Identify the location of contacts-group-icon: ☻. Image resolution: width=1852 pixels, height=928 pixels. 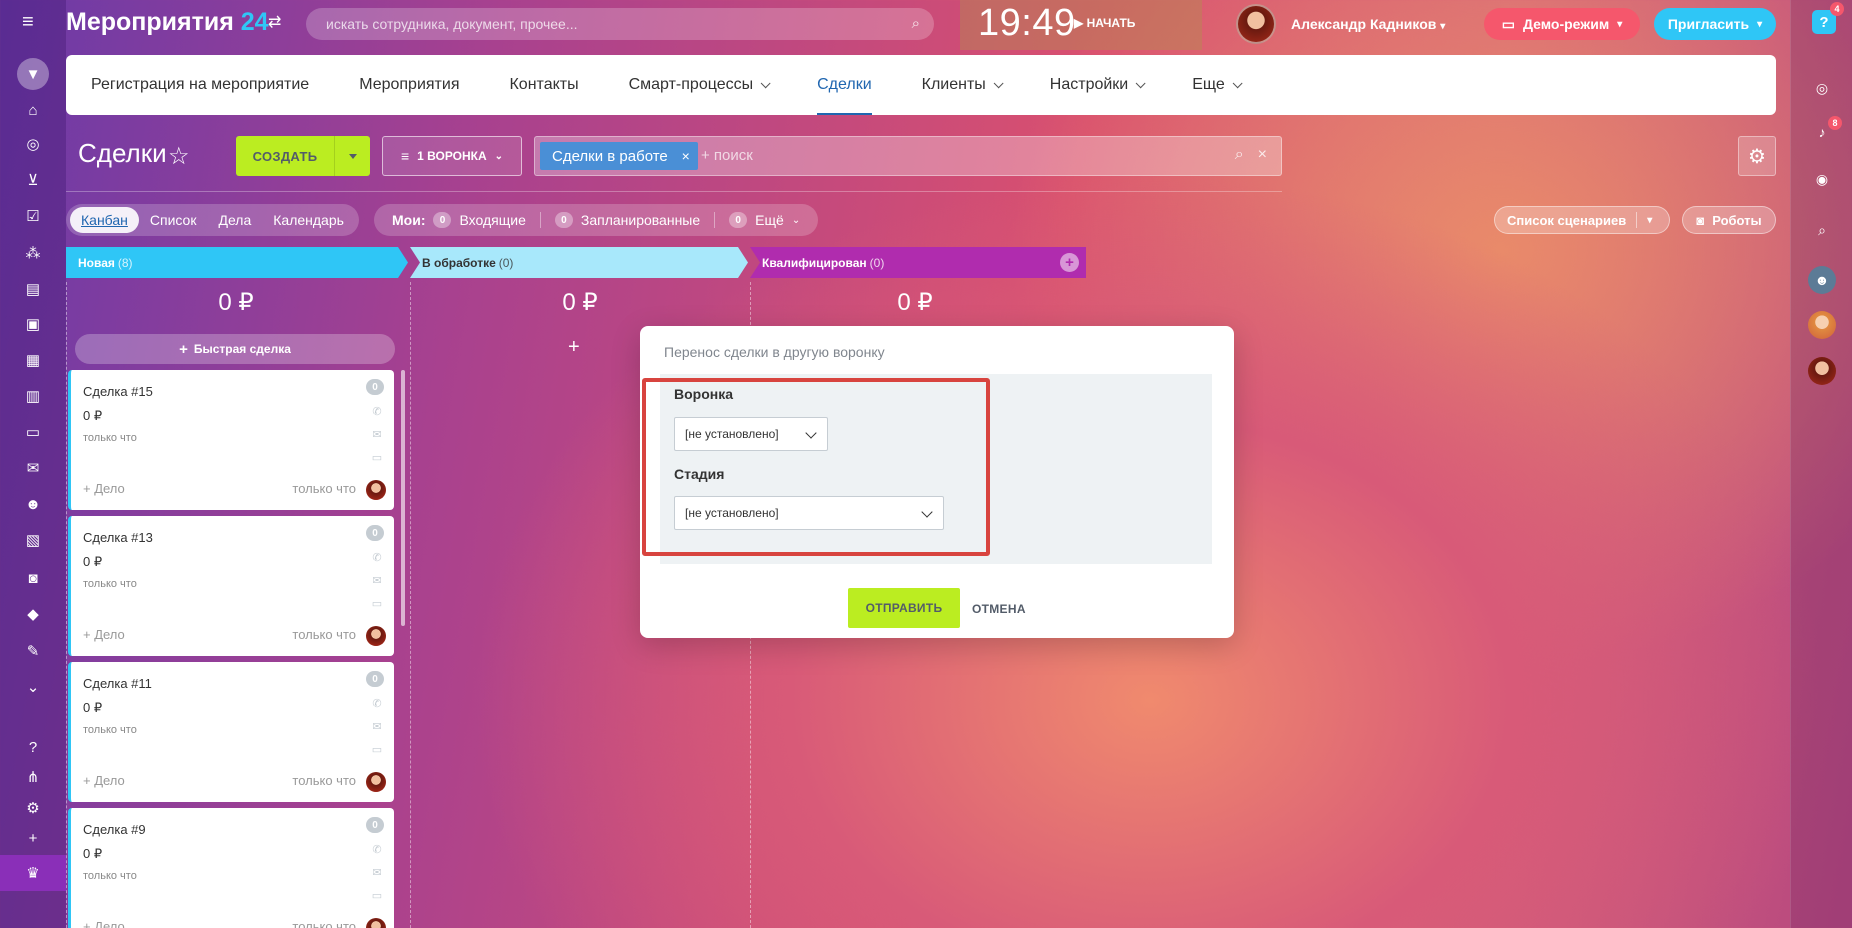
(33, 504).